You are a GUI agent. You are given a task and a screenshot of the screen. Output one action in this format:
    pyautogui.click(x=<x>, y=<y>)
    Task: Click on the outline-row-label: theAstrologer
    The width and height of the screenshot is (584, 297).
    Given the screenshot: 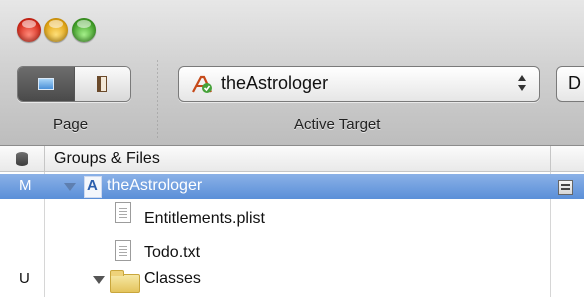 What is the action you would take?
    pyautogui.click(x=155, y=185)
    